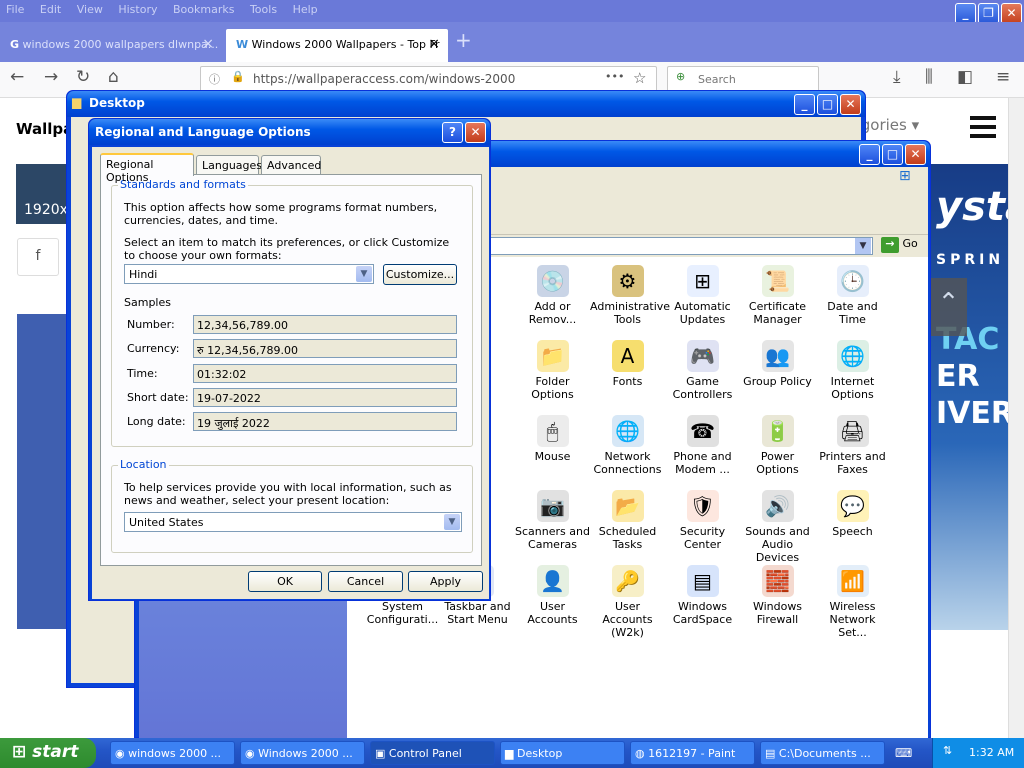 Image resolution: width=1024 pixels, height=768 pixels. What do you see at coordinates (627, 364) in the screenshot?
I see `control-panel-item: A Fonts` at bounding box center [627, 364].